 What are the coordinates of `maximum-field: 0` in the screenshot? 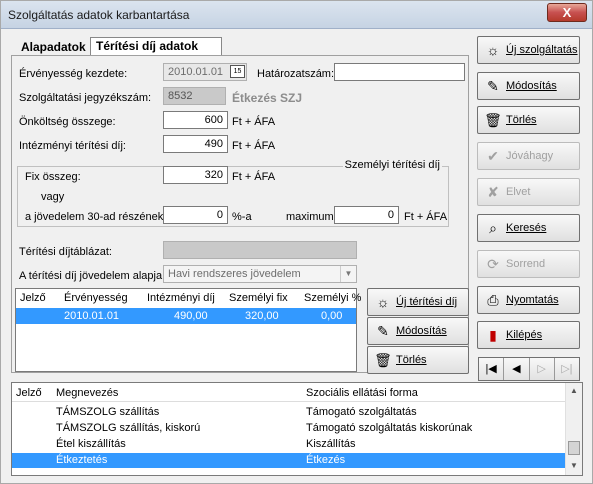 It's located at (366, 215).